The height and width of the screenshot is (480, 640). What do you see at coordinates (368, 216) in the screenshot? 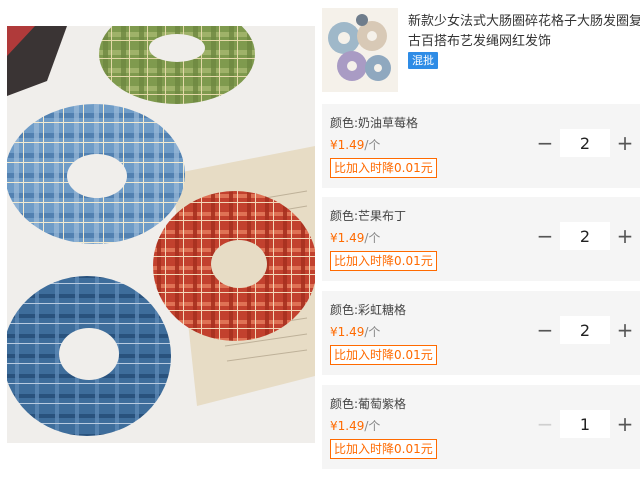
I see `sku-color-label: 颜色:芒果布丁` at bounding box center [368, 216].